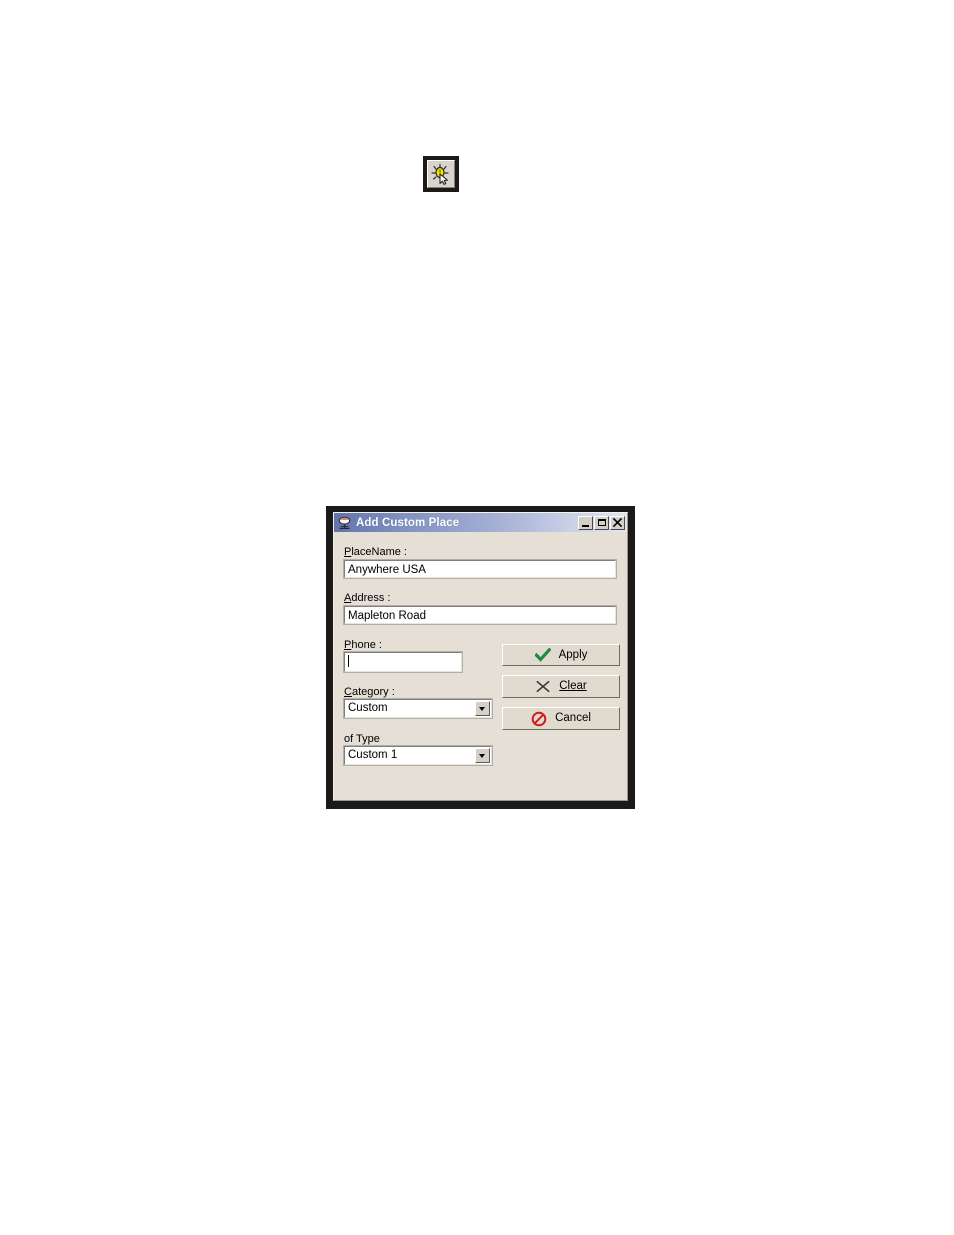 The width and height of the screenshot is (954, 1235). I want to click on oftype-dropdown: Custom 1, so click(418, 755).